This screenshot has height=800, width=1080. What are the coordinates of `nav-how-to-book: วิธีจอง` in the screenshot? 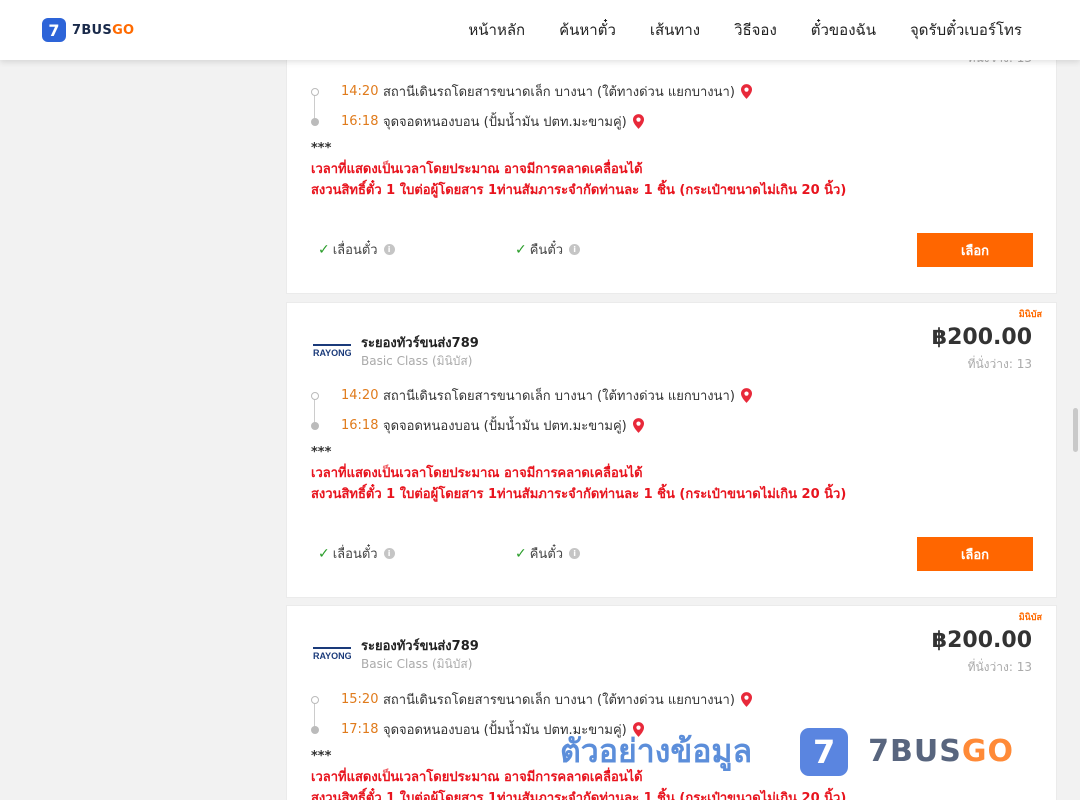 It's located at (755, 30).